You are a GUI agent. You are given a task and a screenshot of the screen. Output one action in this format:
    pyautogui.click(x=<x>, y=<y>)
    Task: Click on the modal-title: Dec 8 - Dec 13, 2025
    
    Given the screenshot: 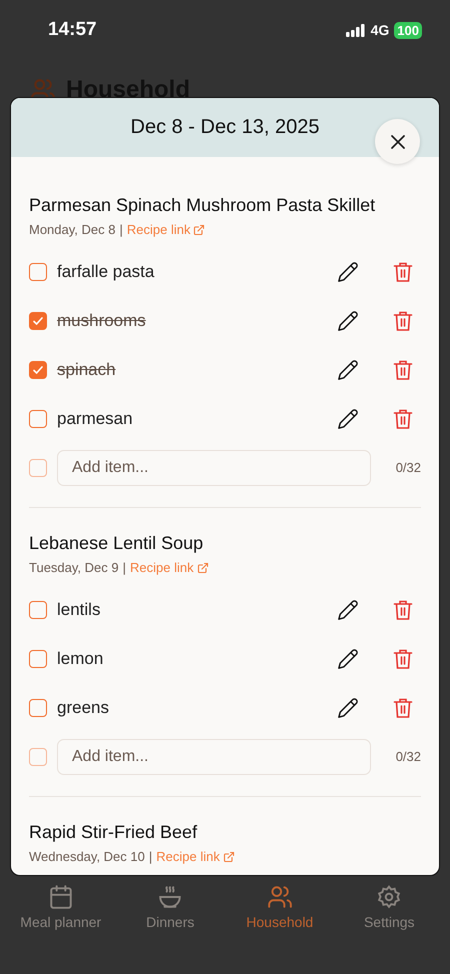 What is the action you would take?
    pyautogui.click(x=225, y=127)
    